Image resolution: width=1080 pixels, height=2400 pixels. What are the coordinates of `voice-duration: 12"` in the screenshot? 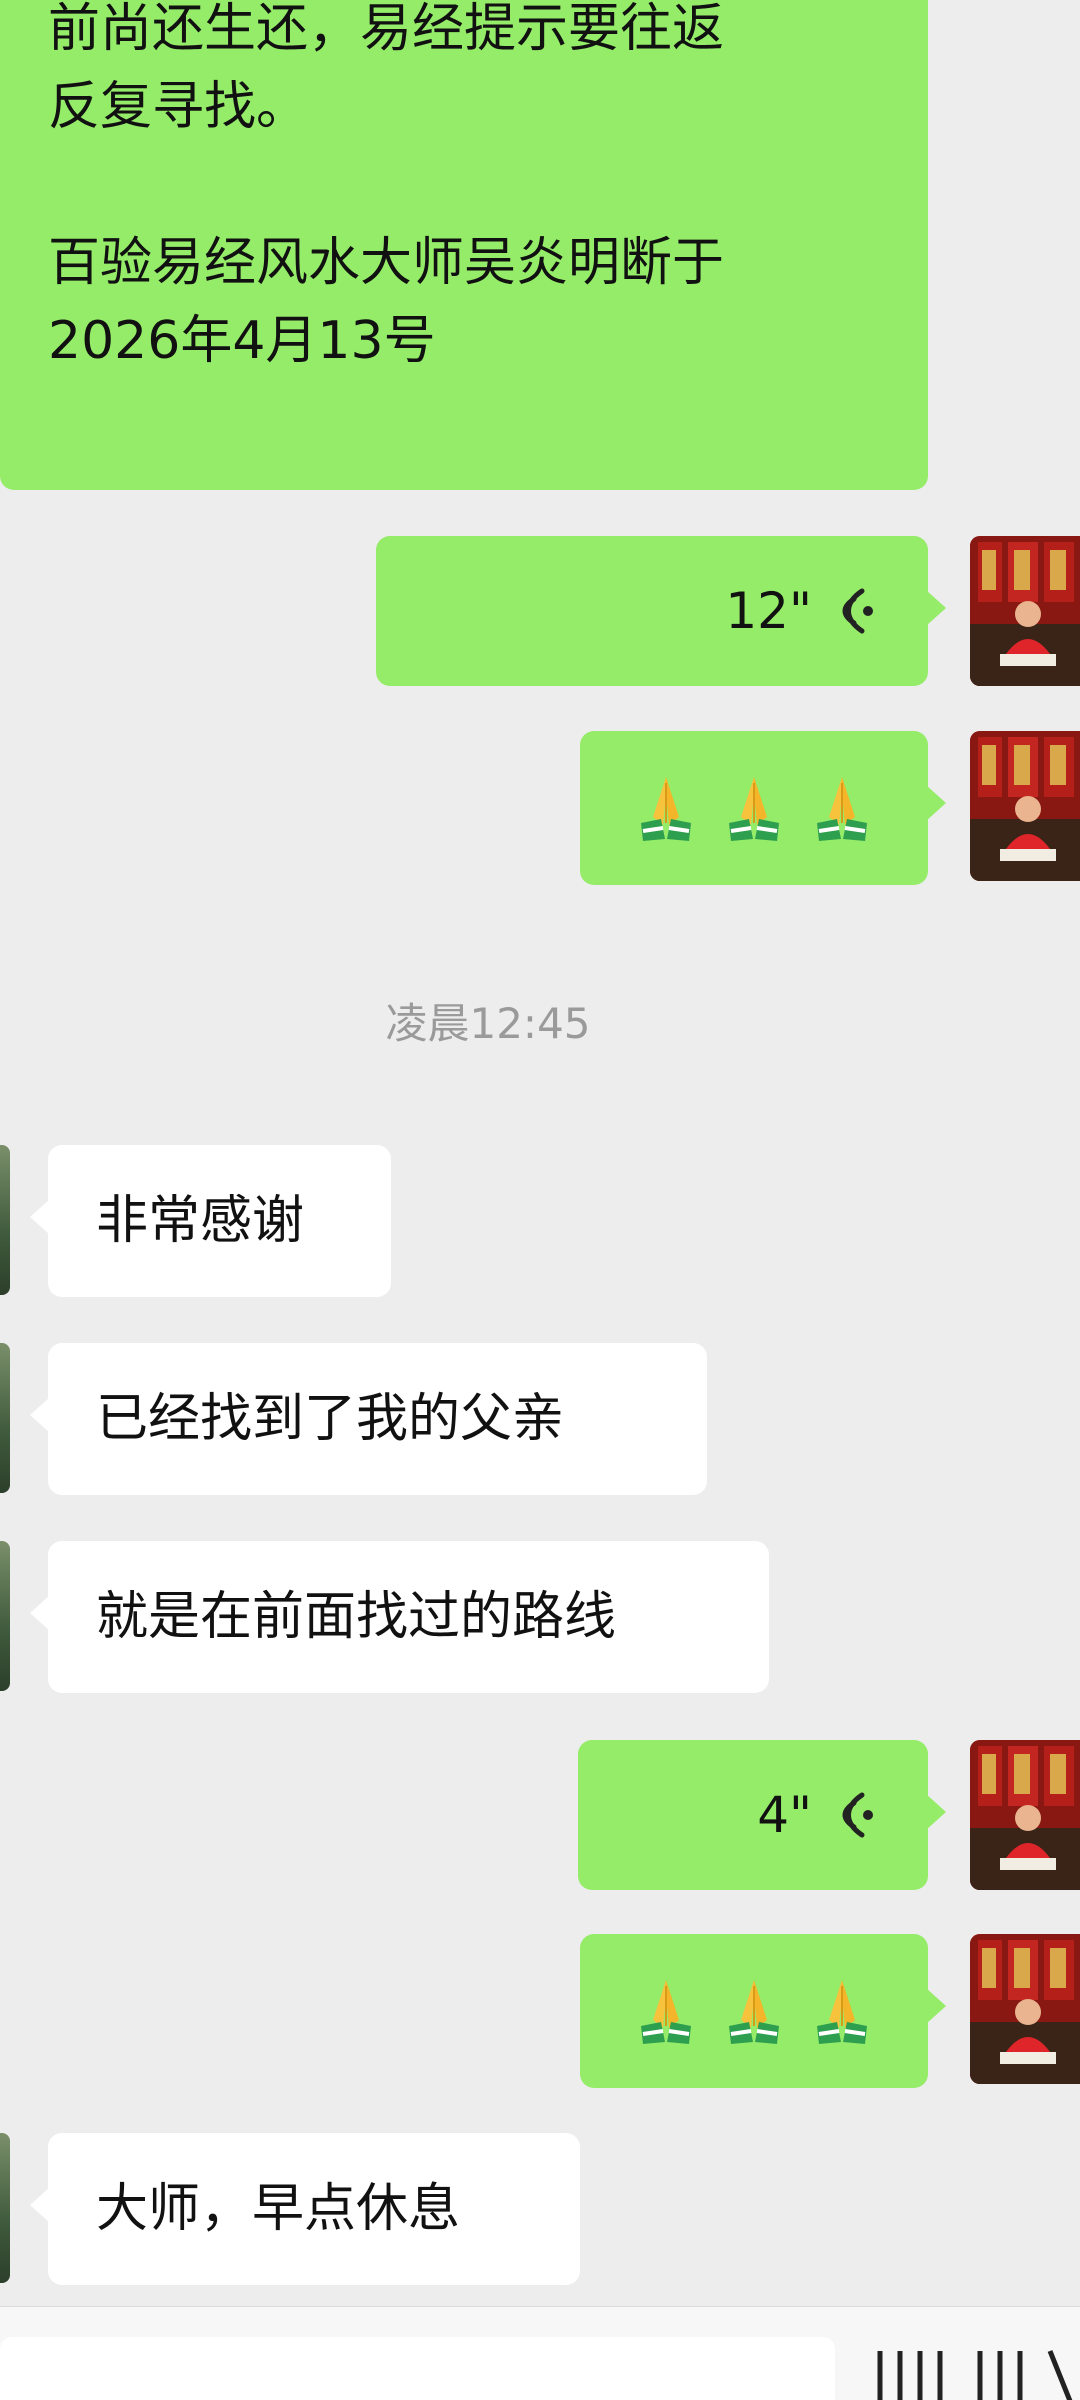 It's located at (768, 611).